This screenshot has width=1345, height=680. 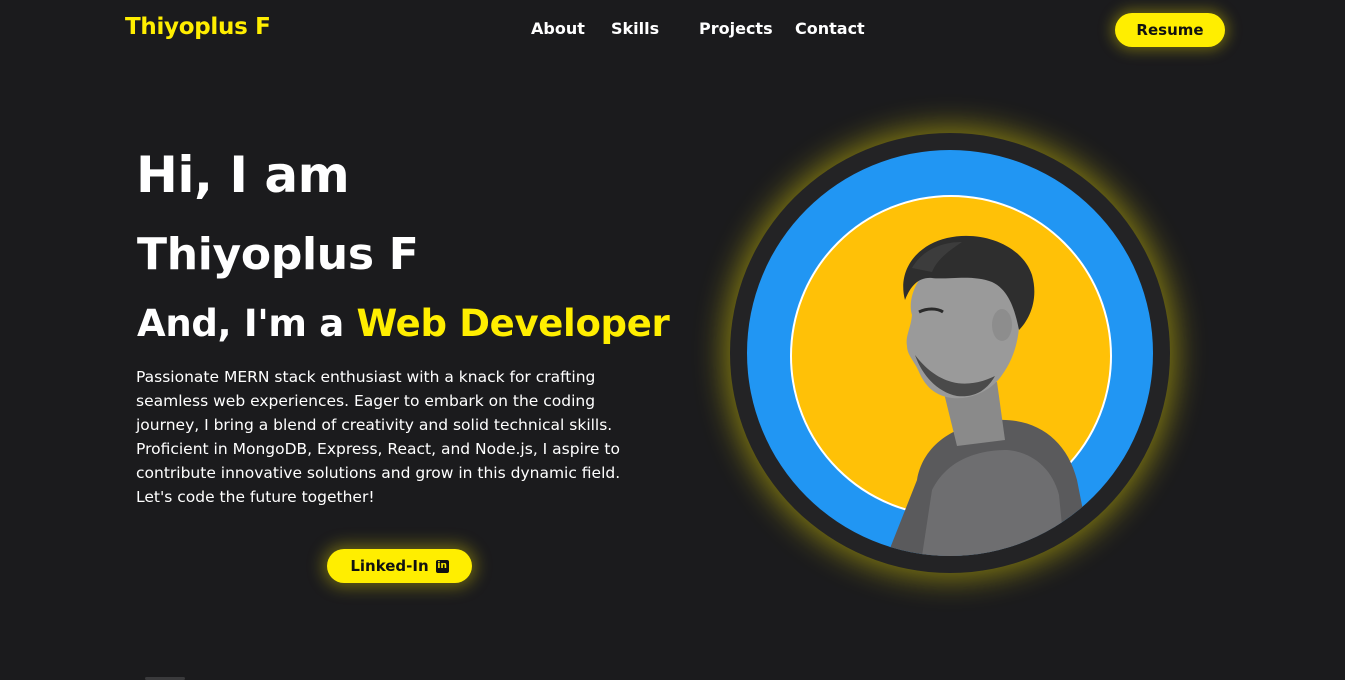 I want to click on linkedin-button-label: Linked-In, so click(x=389, y=566).